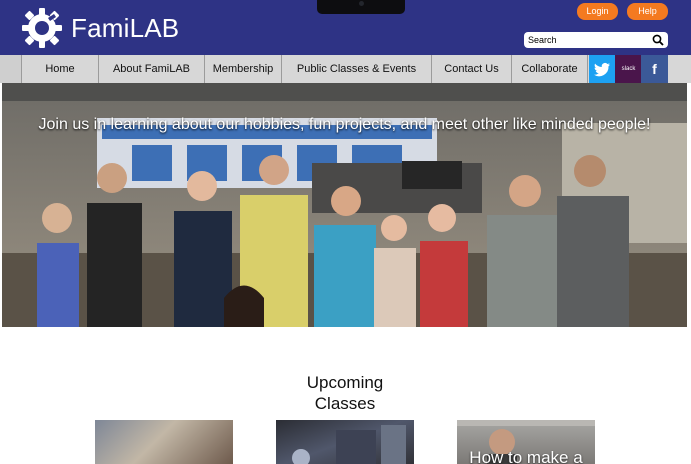  I want to click on help-button: Help, so click(647, 11).